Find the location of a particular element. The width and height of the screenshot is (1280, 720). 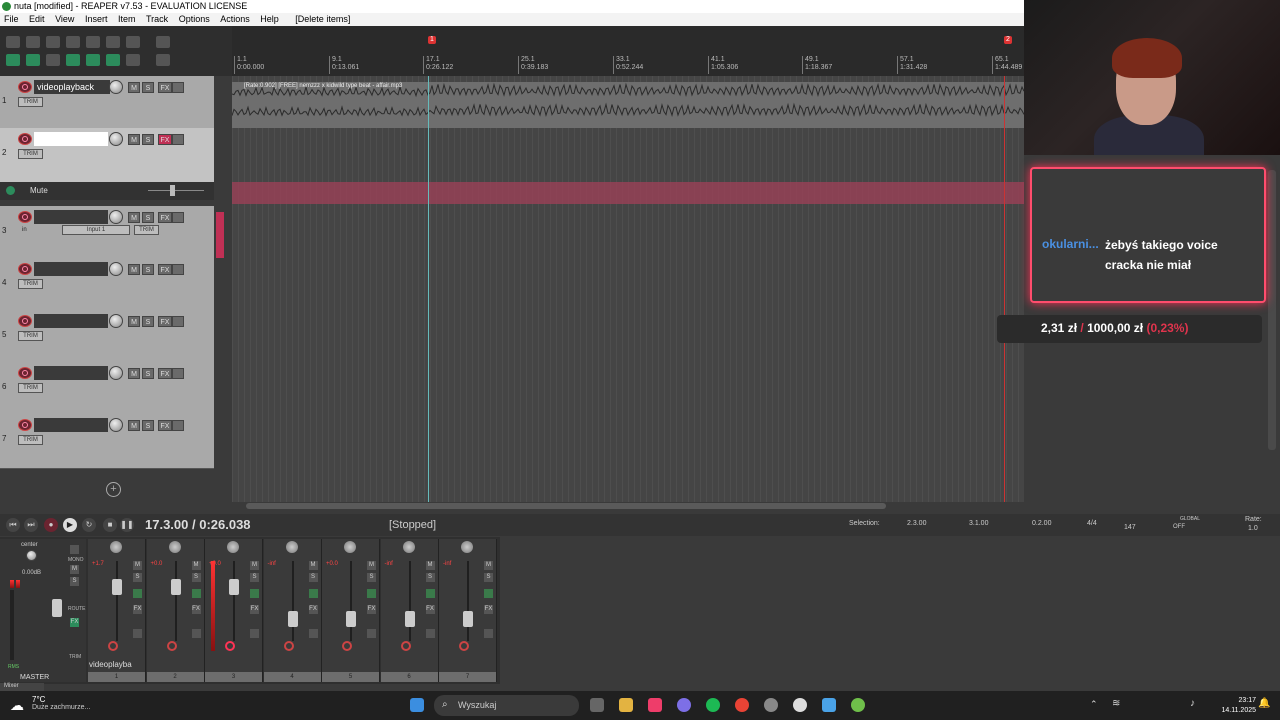

master-fx-button: FX is located at coordinates (74, 622).